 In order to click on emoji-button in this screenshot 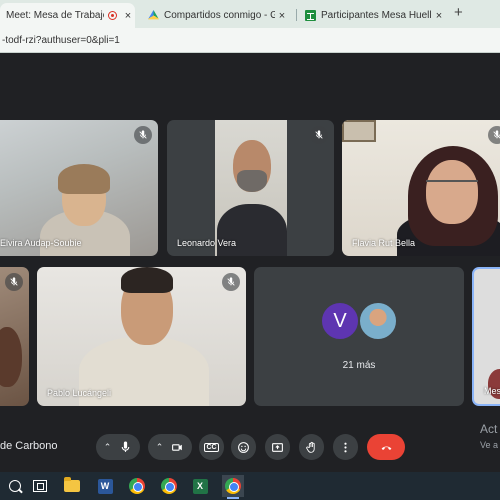, I will do `click(243, 447)`.